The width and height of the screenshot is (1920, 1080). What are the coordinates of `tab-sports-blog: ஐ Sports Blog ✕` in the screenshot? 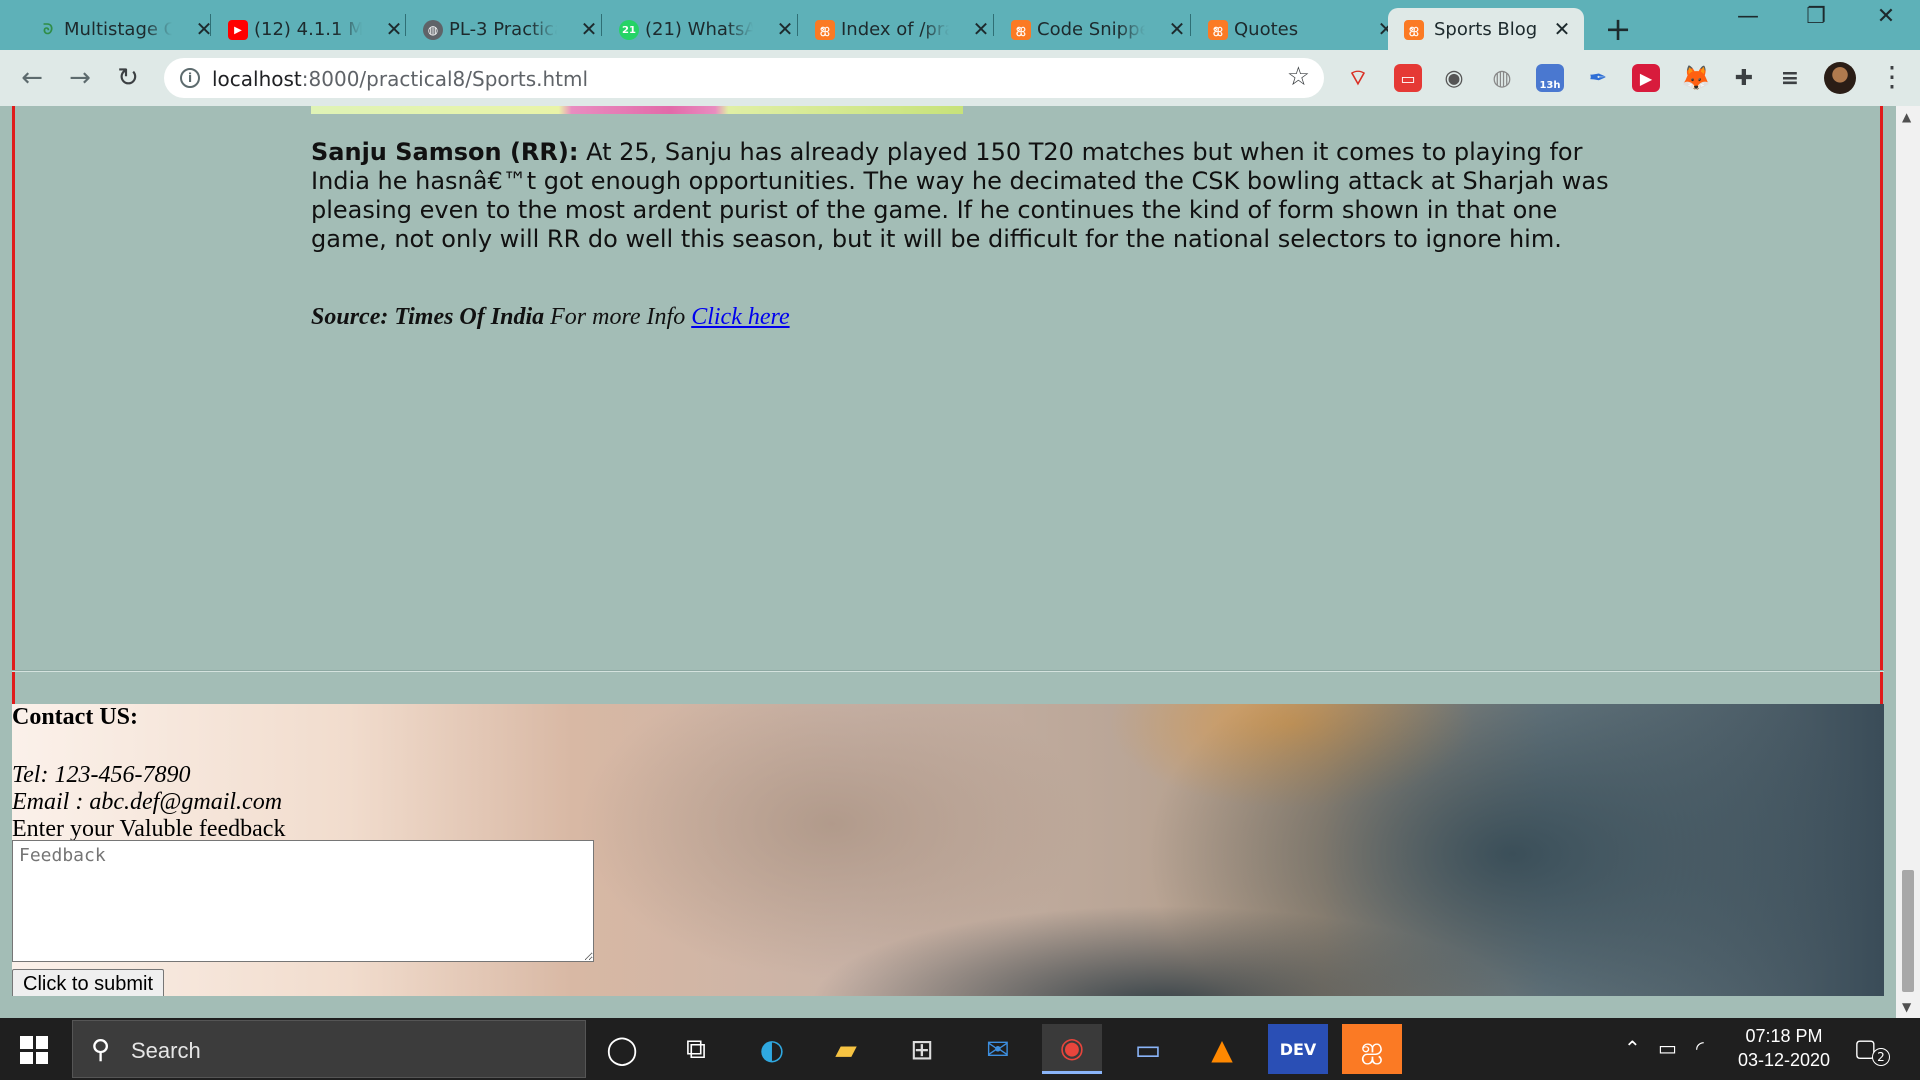 It's located at (1486, 29).